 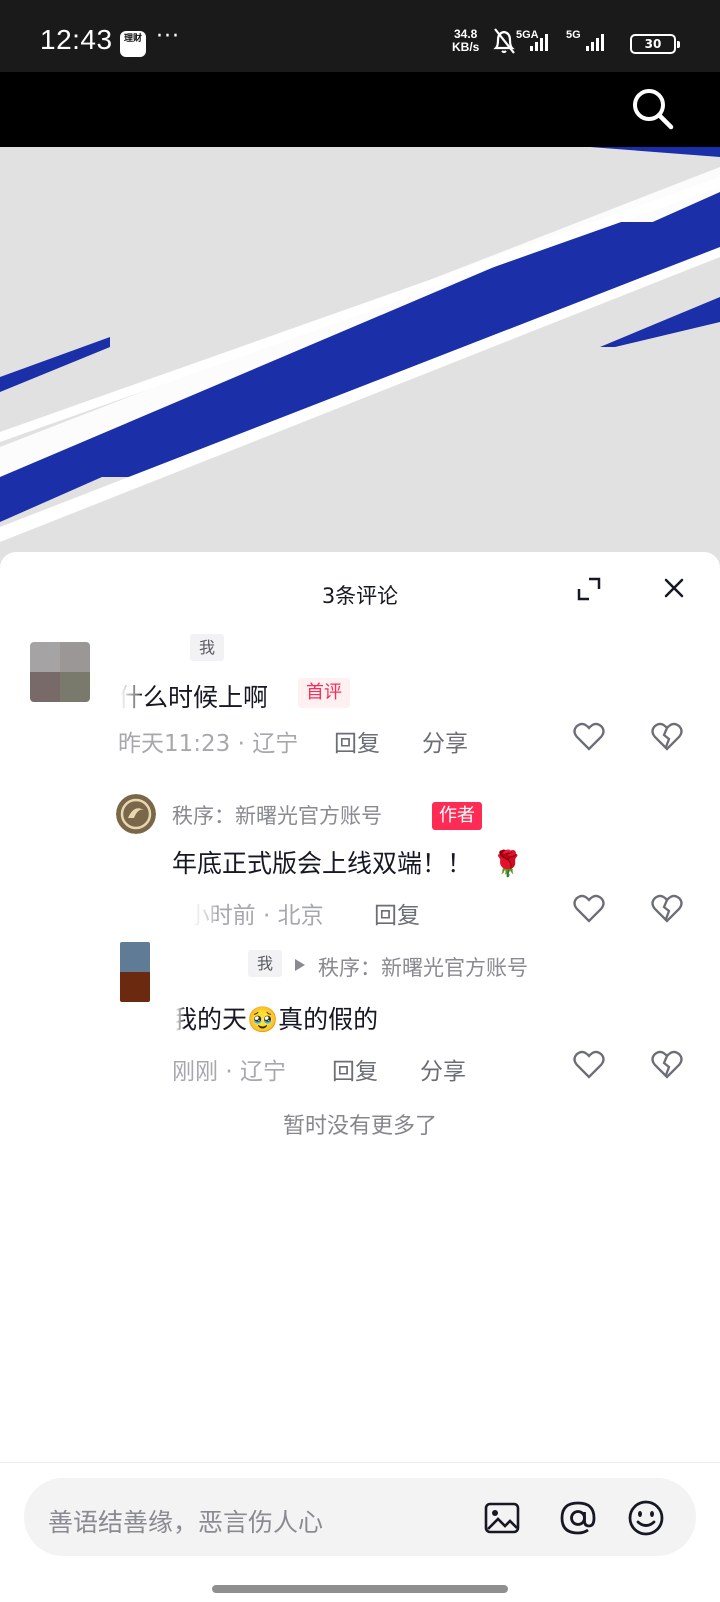 What do you see at coordinates (174, 744) in the screenshot?
I see `comment-time: 昨天11:23` at bounding box center [174, 744].